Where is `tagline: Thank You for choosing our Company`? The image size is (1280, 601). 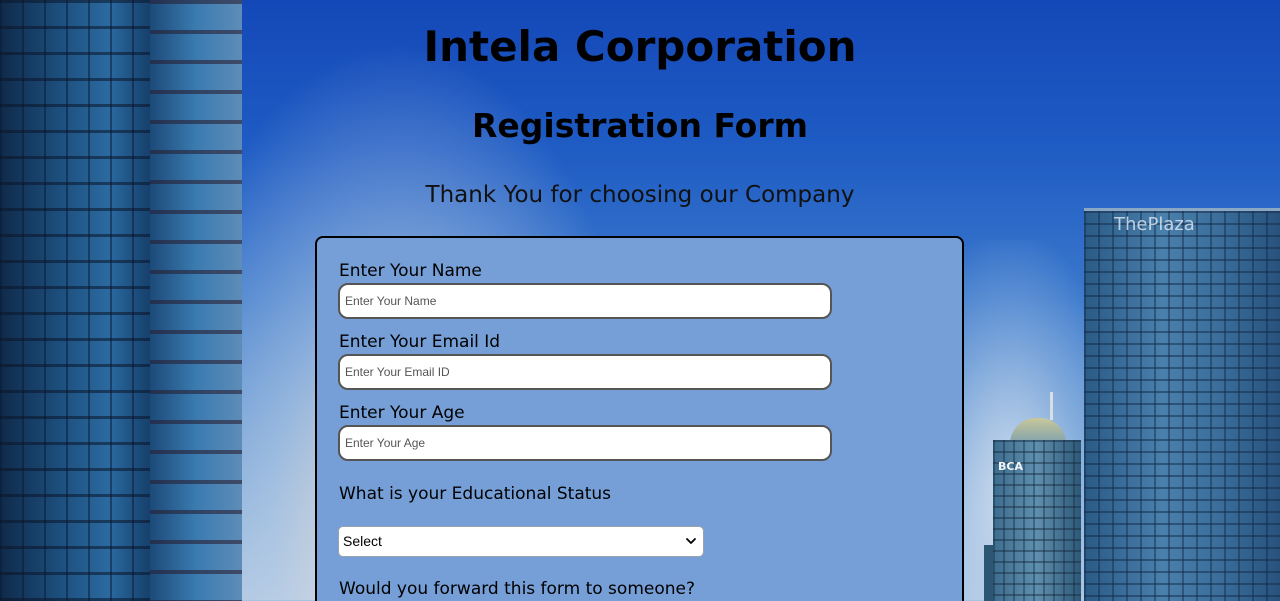 tagline: Thank You for choosing our Company is located at coordinates (640, 195).